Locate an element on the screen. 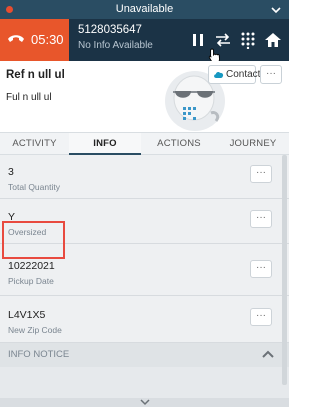 The image size is (320, 407). active-call-bar: 05:30 5128035647 No Info Available is located at coordinates (144, 40).